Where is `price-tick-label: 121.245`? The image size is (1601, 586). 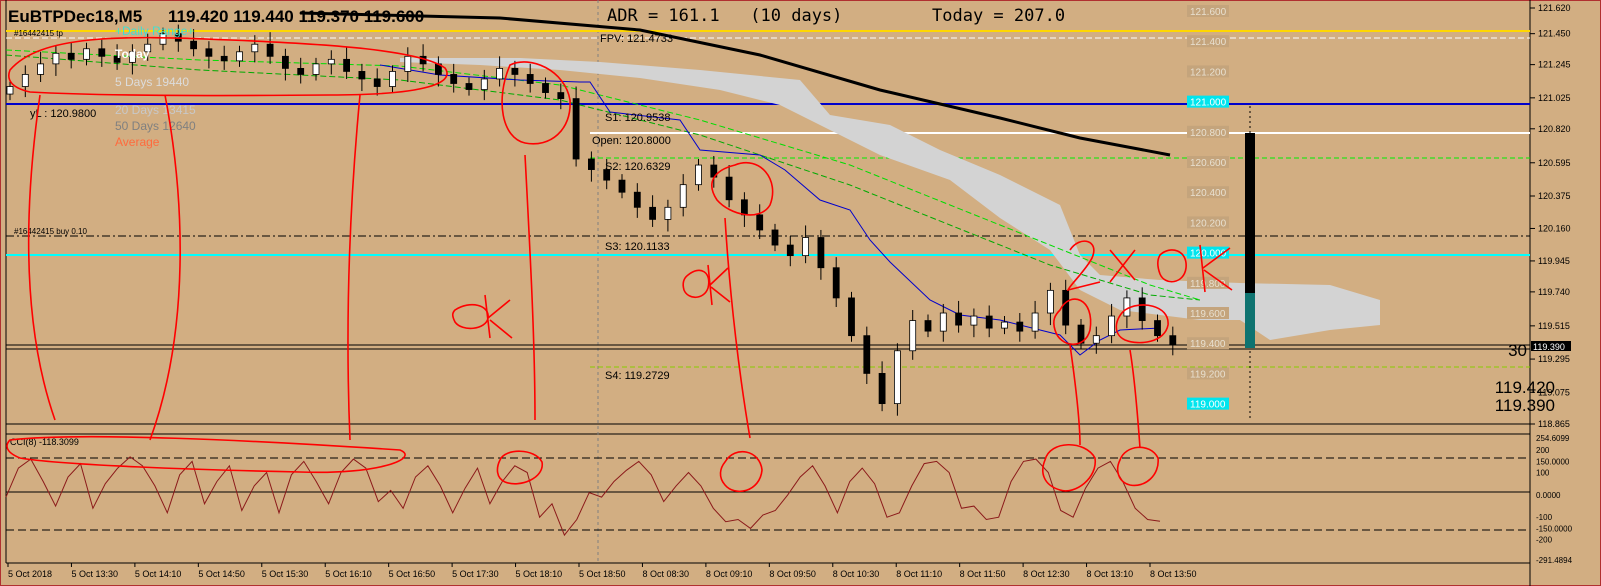
price-tick-label: 121.245 is located at coordinates (1554, 65).